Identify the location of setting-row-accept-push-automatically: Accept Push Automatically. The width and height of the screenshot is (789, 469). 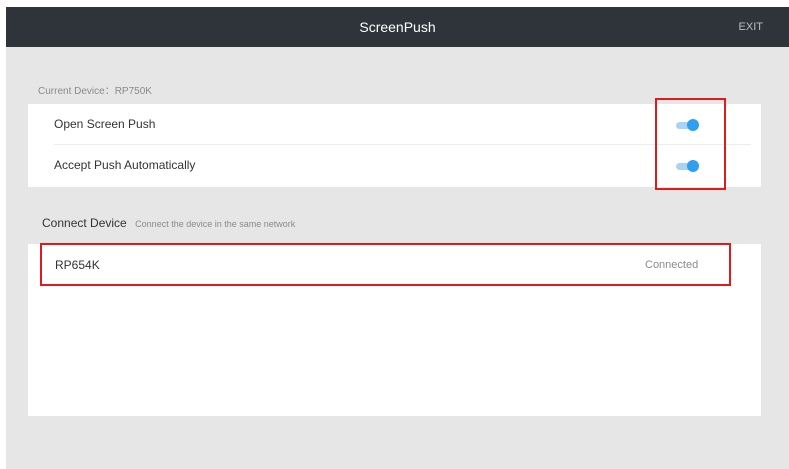
(394, 165).